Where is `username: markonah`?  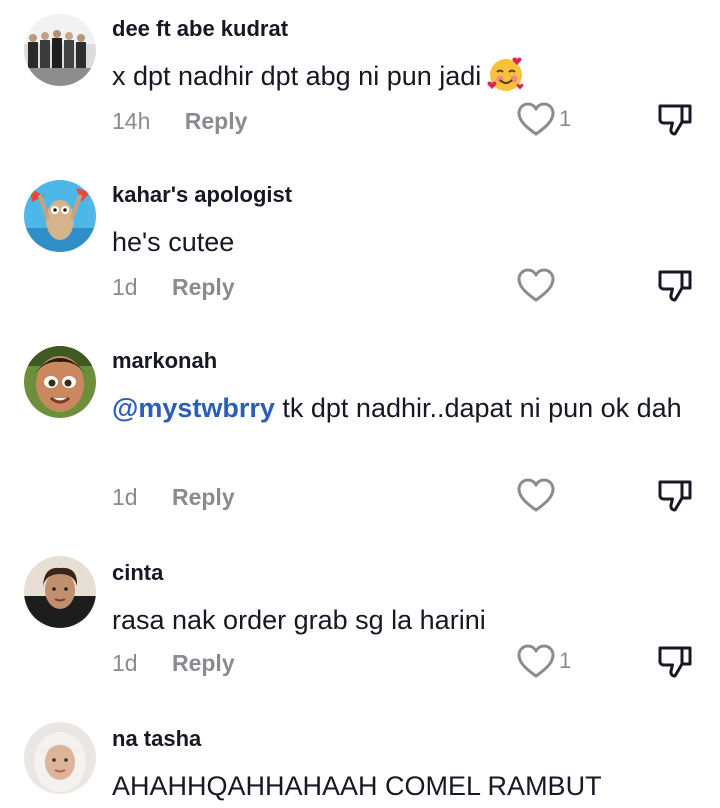
username: markonah is located at coordinates (164, 361).